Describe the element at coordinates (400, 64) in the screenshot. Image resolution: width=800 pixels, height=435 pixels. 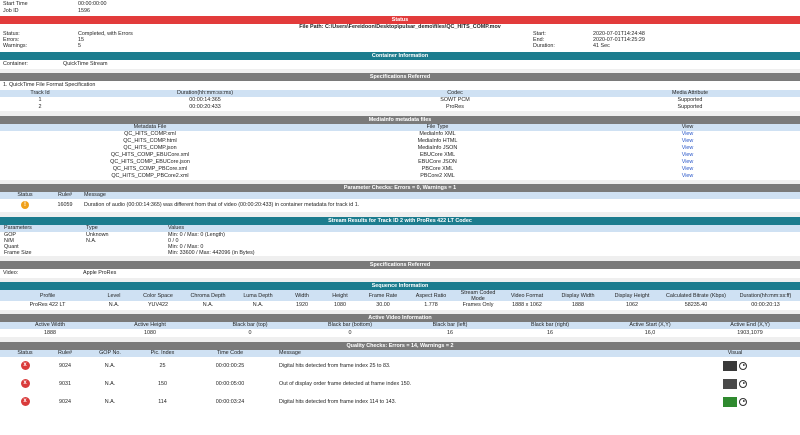
I see `container-row: Container: QuickTime Stream` at that location.